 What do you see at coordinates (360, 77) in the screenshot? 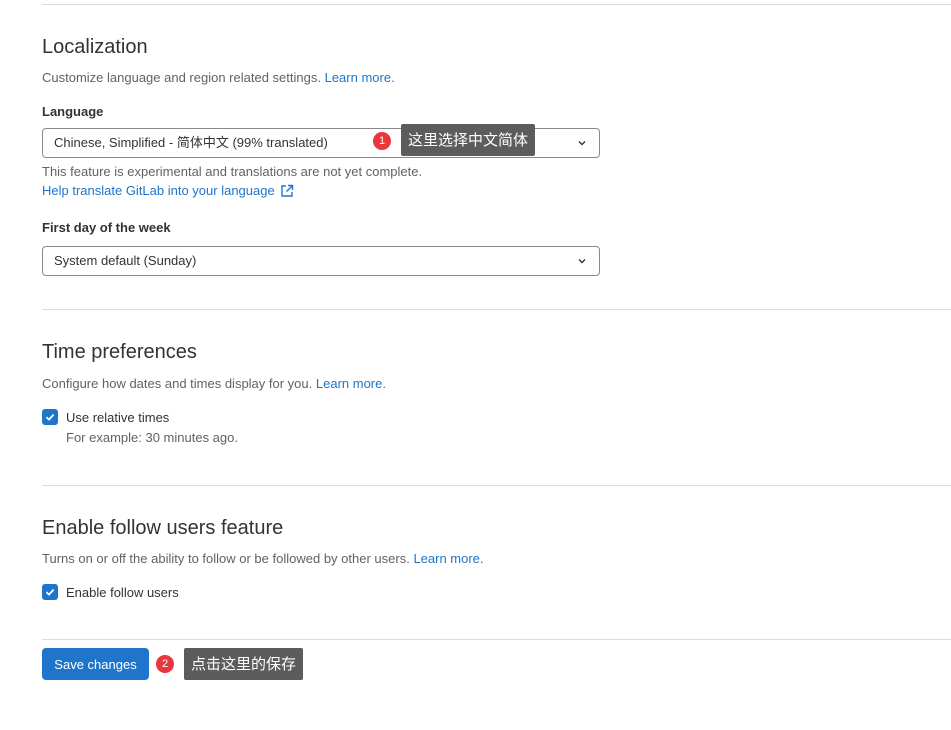
I see `localization-learn-more-link: Learn more.` at bounding box center [360, 77].